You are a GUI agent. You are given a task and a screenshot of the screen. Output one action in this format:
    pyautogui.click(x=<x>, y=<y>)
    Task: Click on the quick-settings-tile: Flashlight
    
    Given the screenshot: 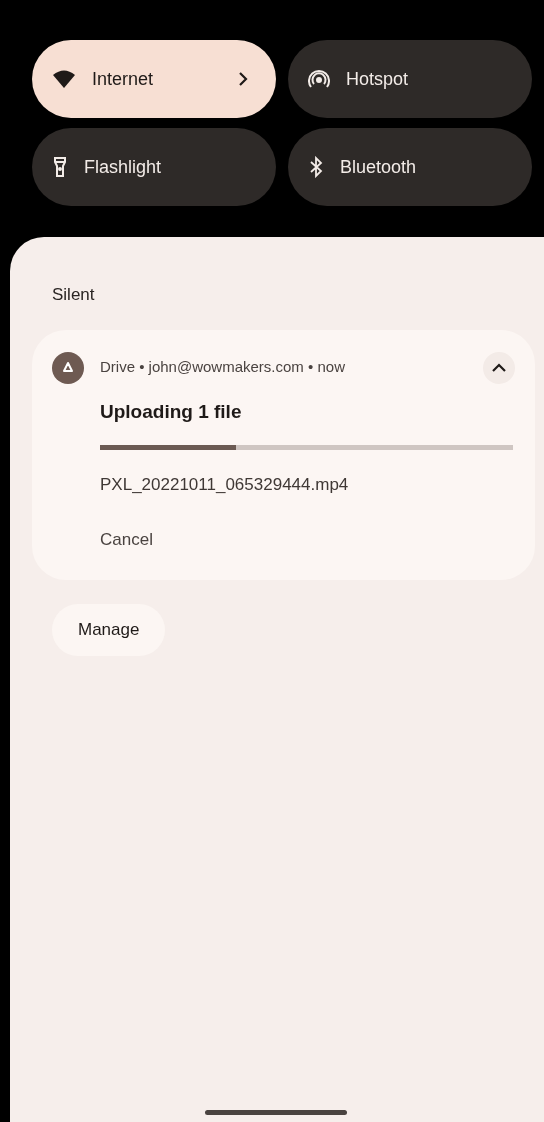 What is the action you would take?
    pyautogui.click(x=154, y=167)
    